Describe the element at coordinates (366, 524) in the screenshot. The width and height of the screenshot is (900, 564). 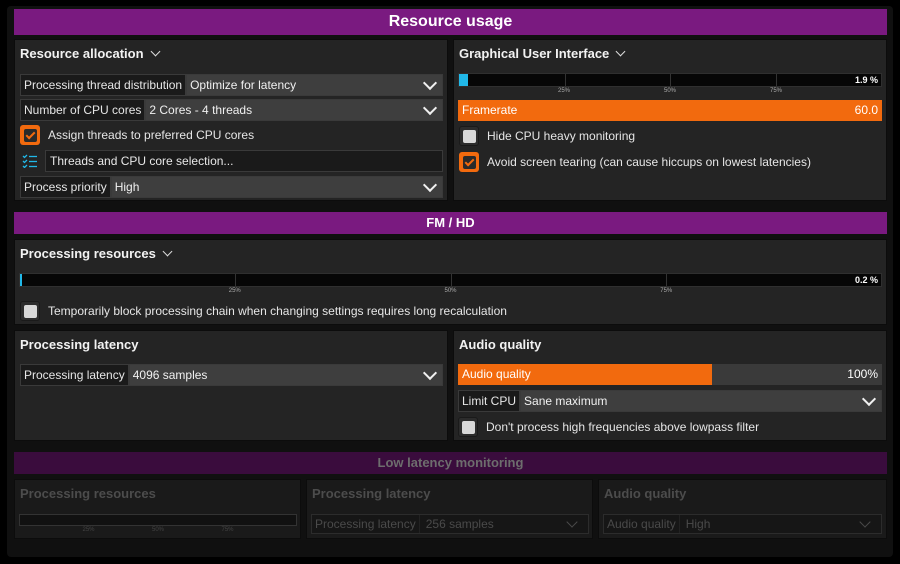
I see `ll-processing-latency-label: Processing latency` at that location.